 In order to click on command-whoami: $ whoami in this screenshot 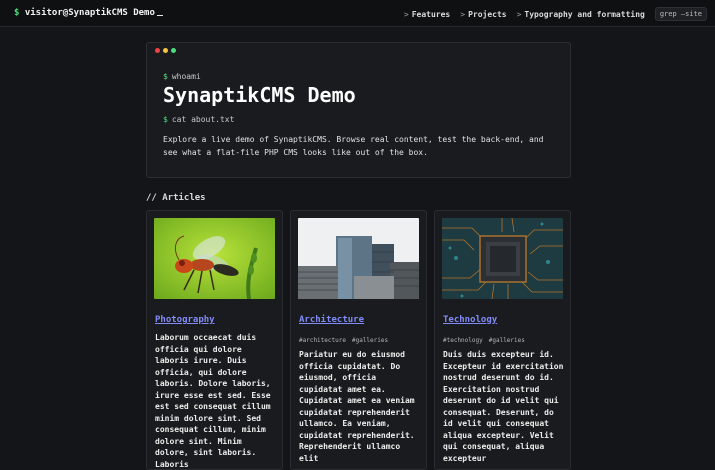, I will do `click(182, 76)`.